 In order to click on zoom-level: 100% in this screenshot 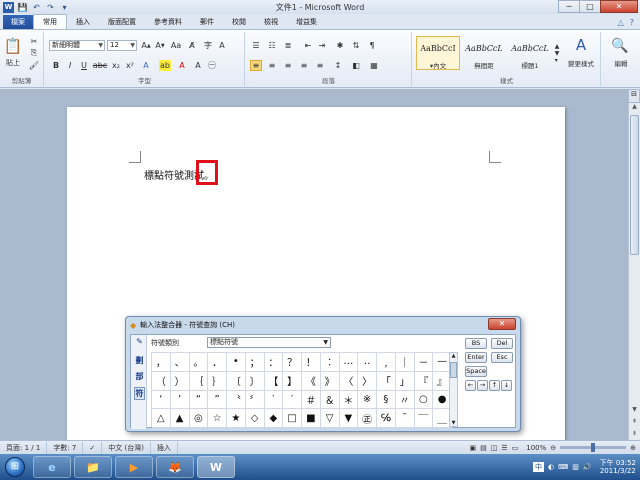, I will do `click(536, 448)`.